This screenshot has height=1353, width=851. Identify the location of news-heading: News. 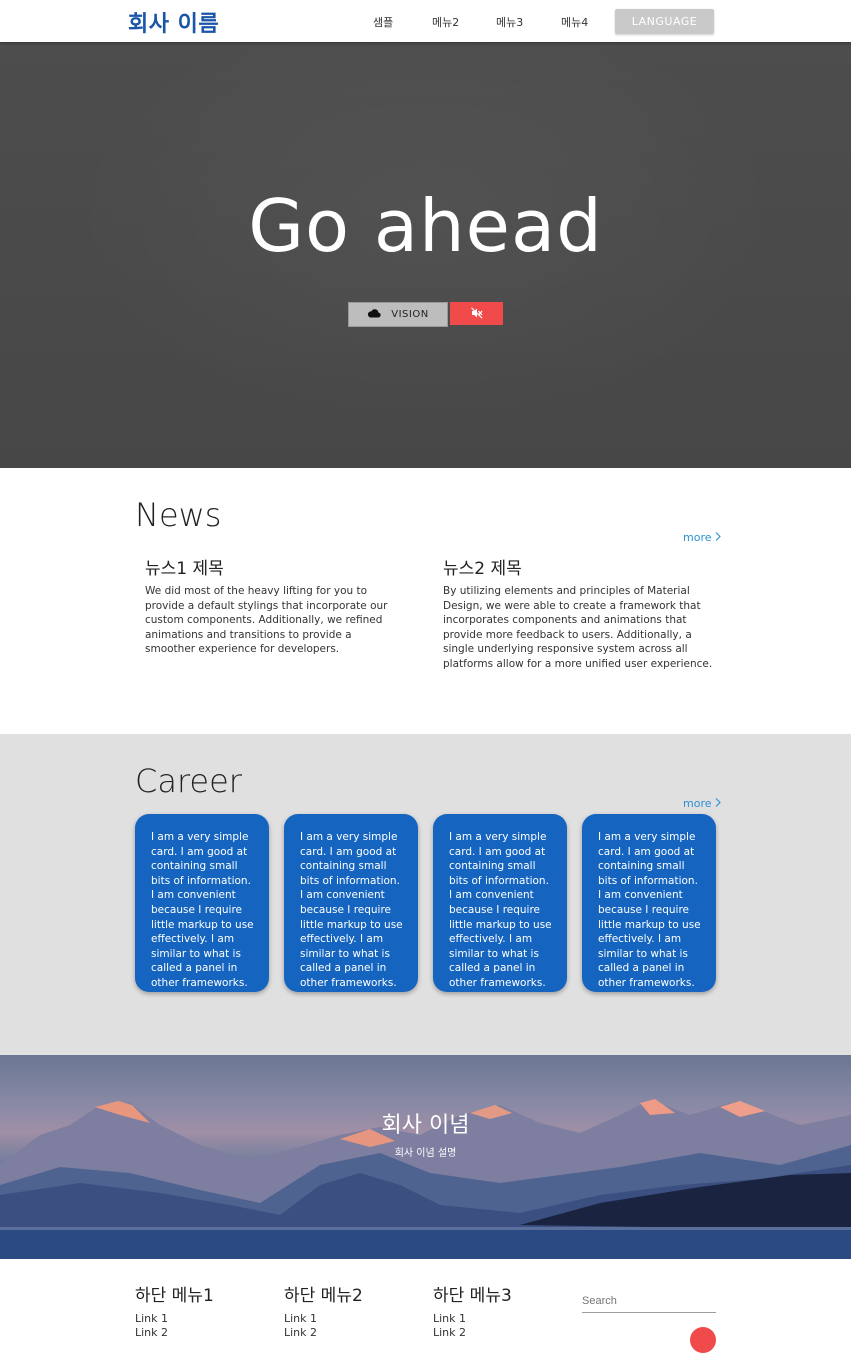
(178, 515).